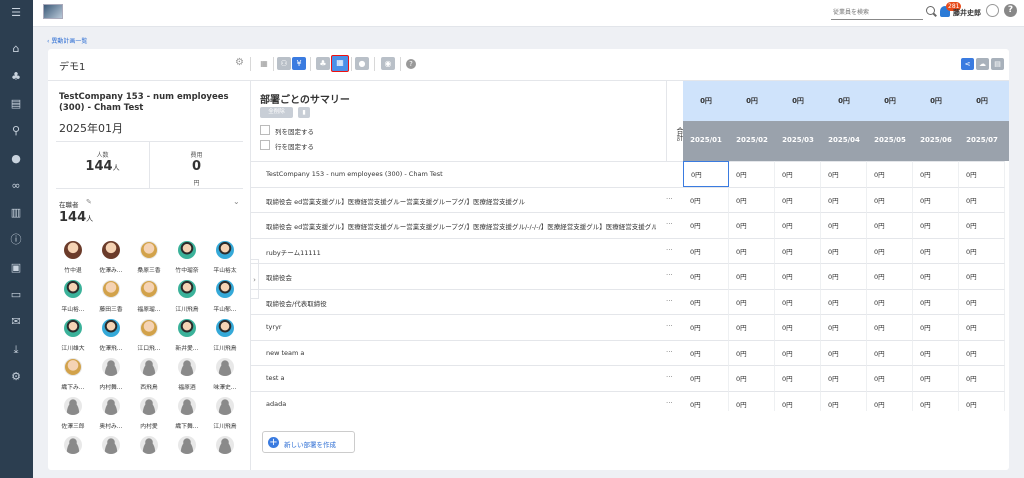 The image size is (1024, 478). I want to click on member-card: 藤田三香, so click(111, 299).